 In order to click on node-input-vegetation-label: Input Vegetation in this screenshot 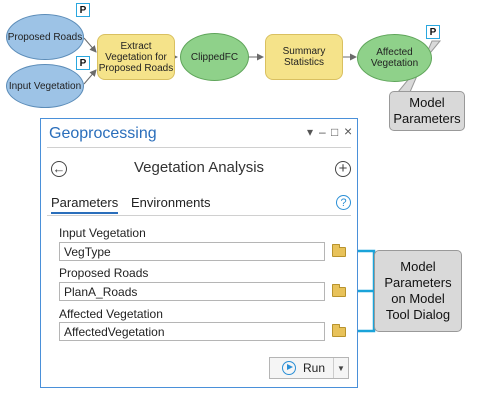, I will do `click(45, 86)`.